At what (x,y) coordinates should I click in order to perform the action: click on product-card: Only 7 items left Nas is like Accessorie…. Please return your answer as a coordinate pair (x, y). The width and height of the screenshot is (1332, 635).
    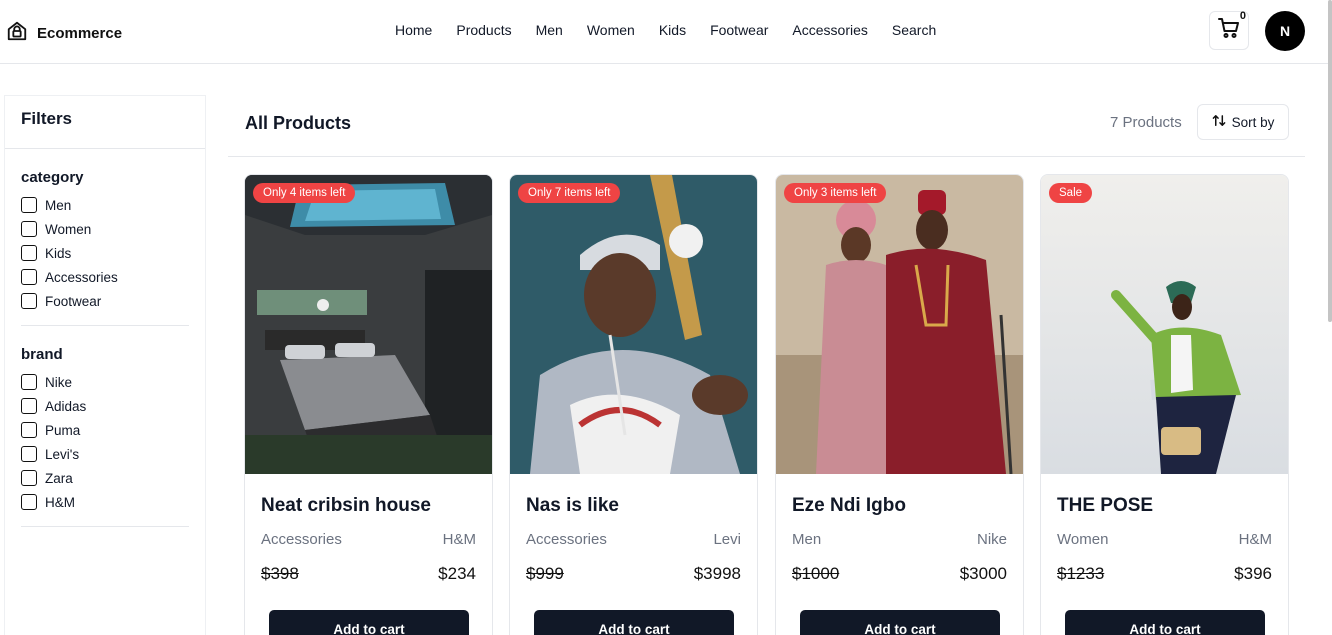
    Looking at the image, I should click on (633, 404).